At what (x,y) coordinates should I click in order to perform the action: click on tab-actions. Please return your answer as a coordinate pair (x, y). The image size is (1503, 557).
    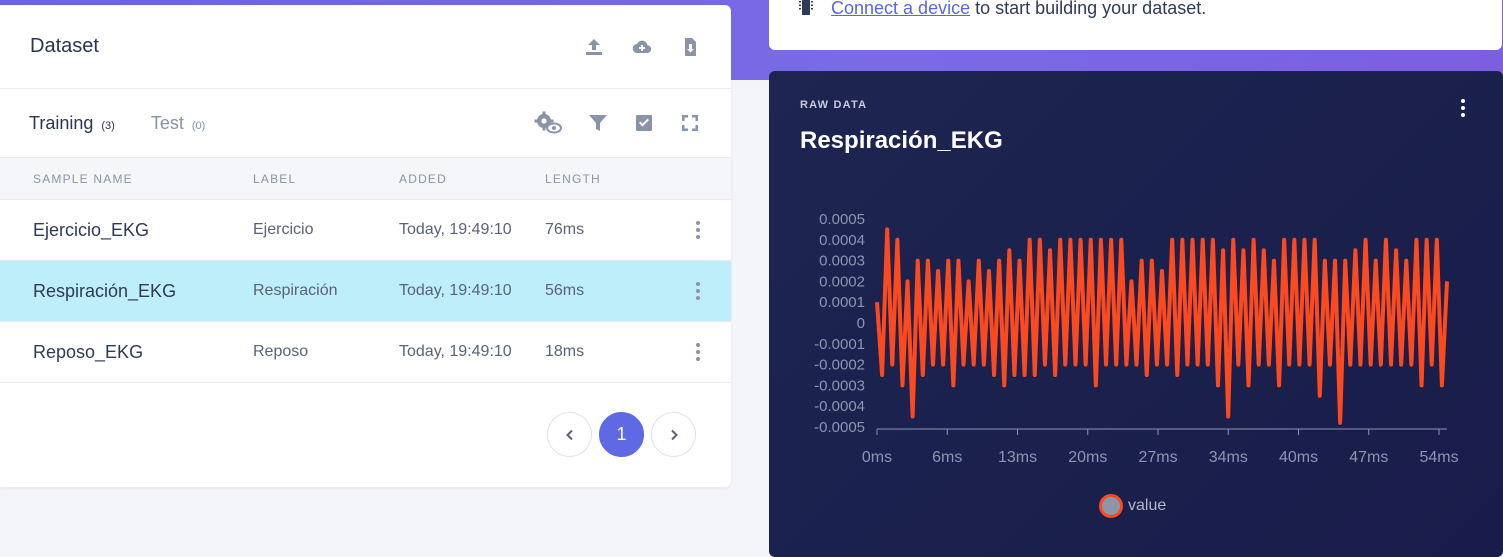
    Looking at the image, I should click on (617, 122).